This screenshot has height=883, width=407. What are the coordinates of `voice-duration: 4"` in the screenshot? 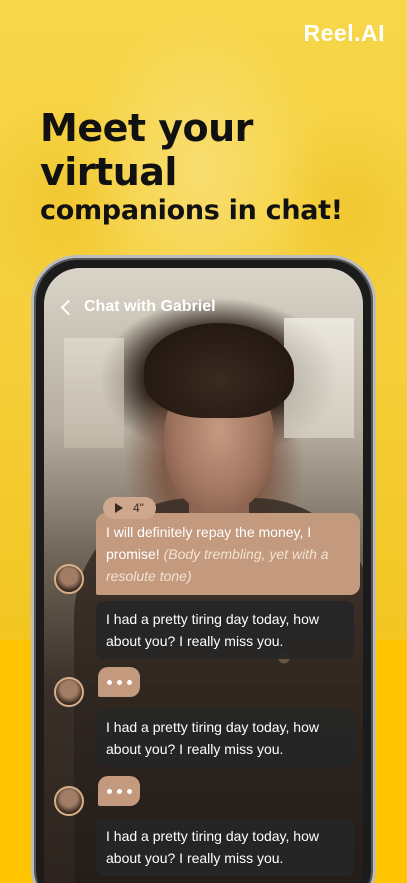 It's located at (138, 508).